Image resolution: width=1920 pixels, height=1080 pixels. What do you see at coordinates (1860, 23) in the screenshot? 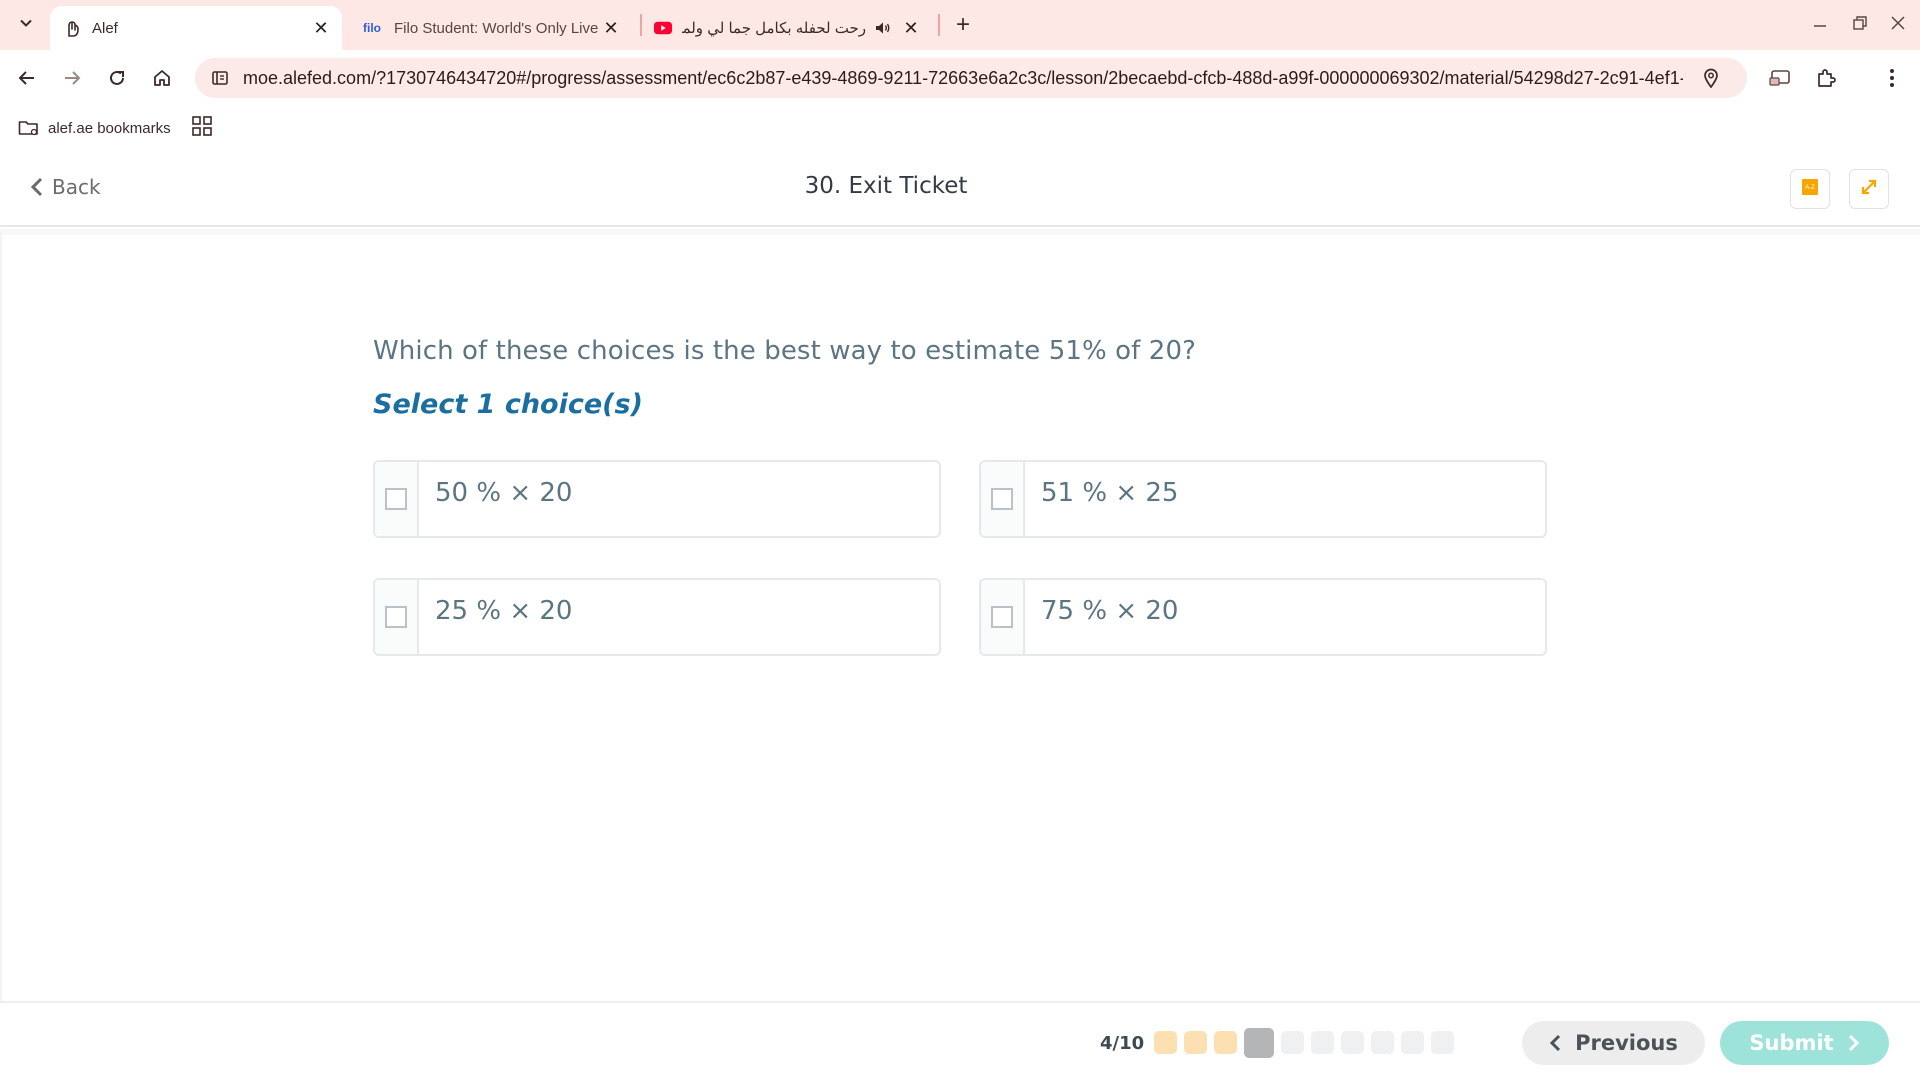
I see `restore-icon` at bounding box center [1860, 23].